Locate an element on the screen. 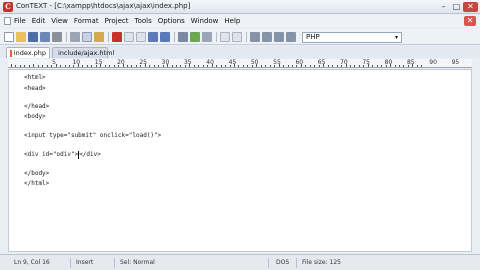 Image resolution: width=480 pixels, height=270 pixels. code-line: <head> is located at coordinates (35, 88).